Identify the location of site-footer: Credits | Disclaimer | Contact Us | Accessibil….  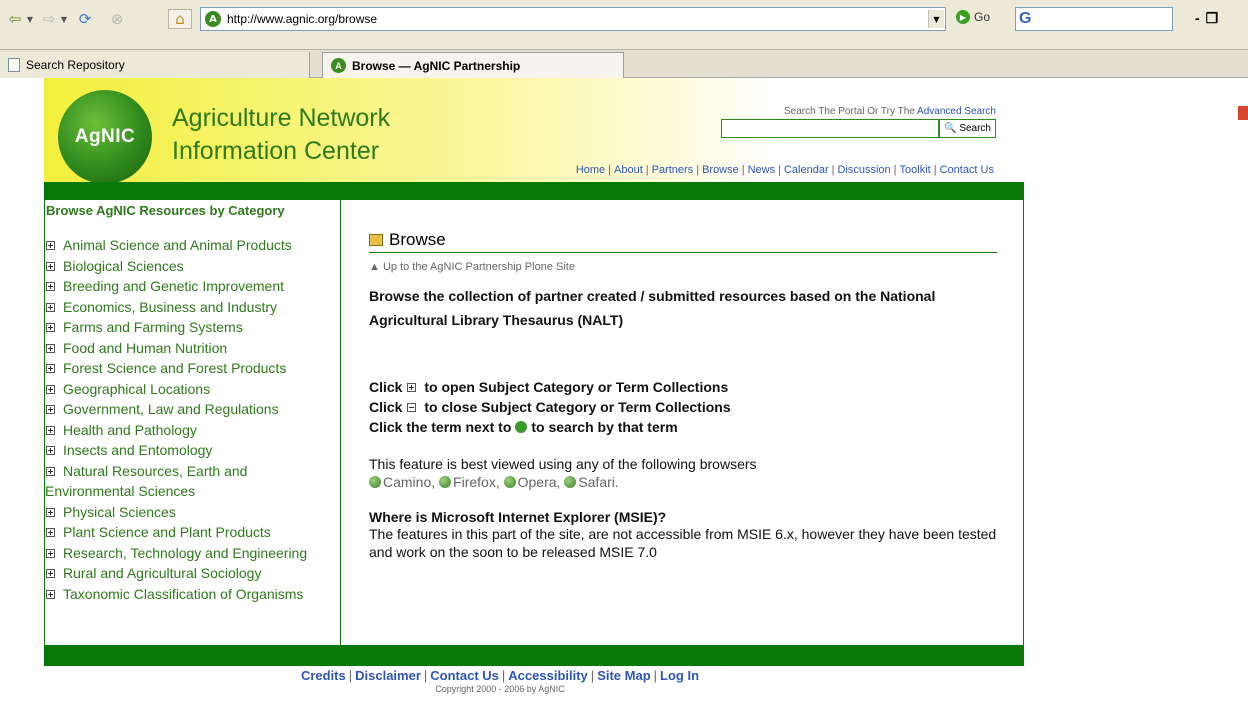
(500, 681).